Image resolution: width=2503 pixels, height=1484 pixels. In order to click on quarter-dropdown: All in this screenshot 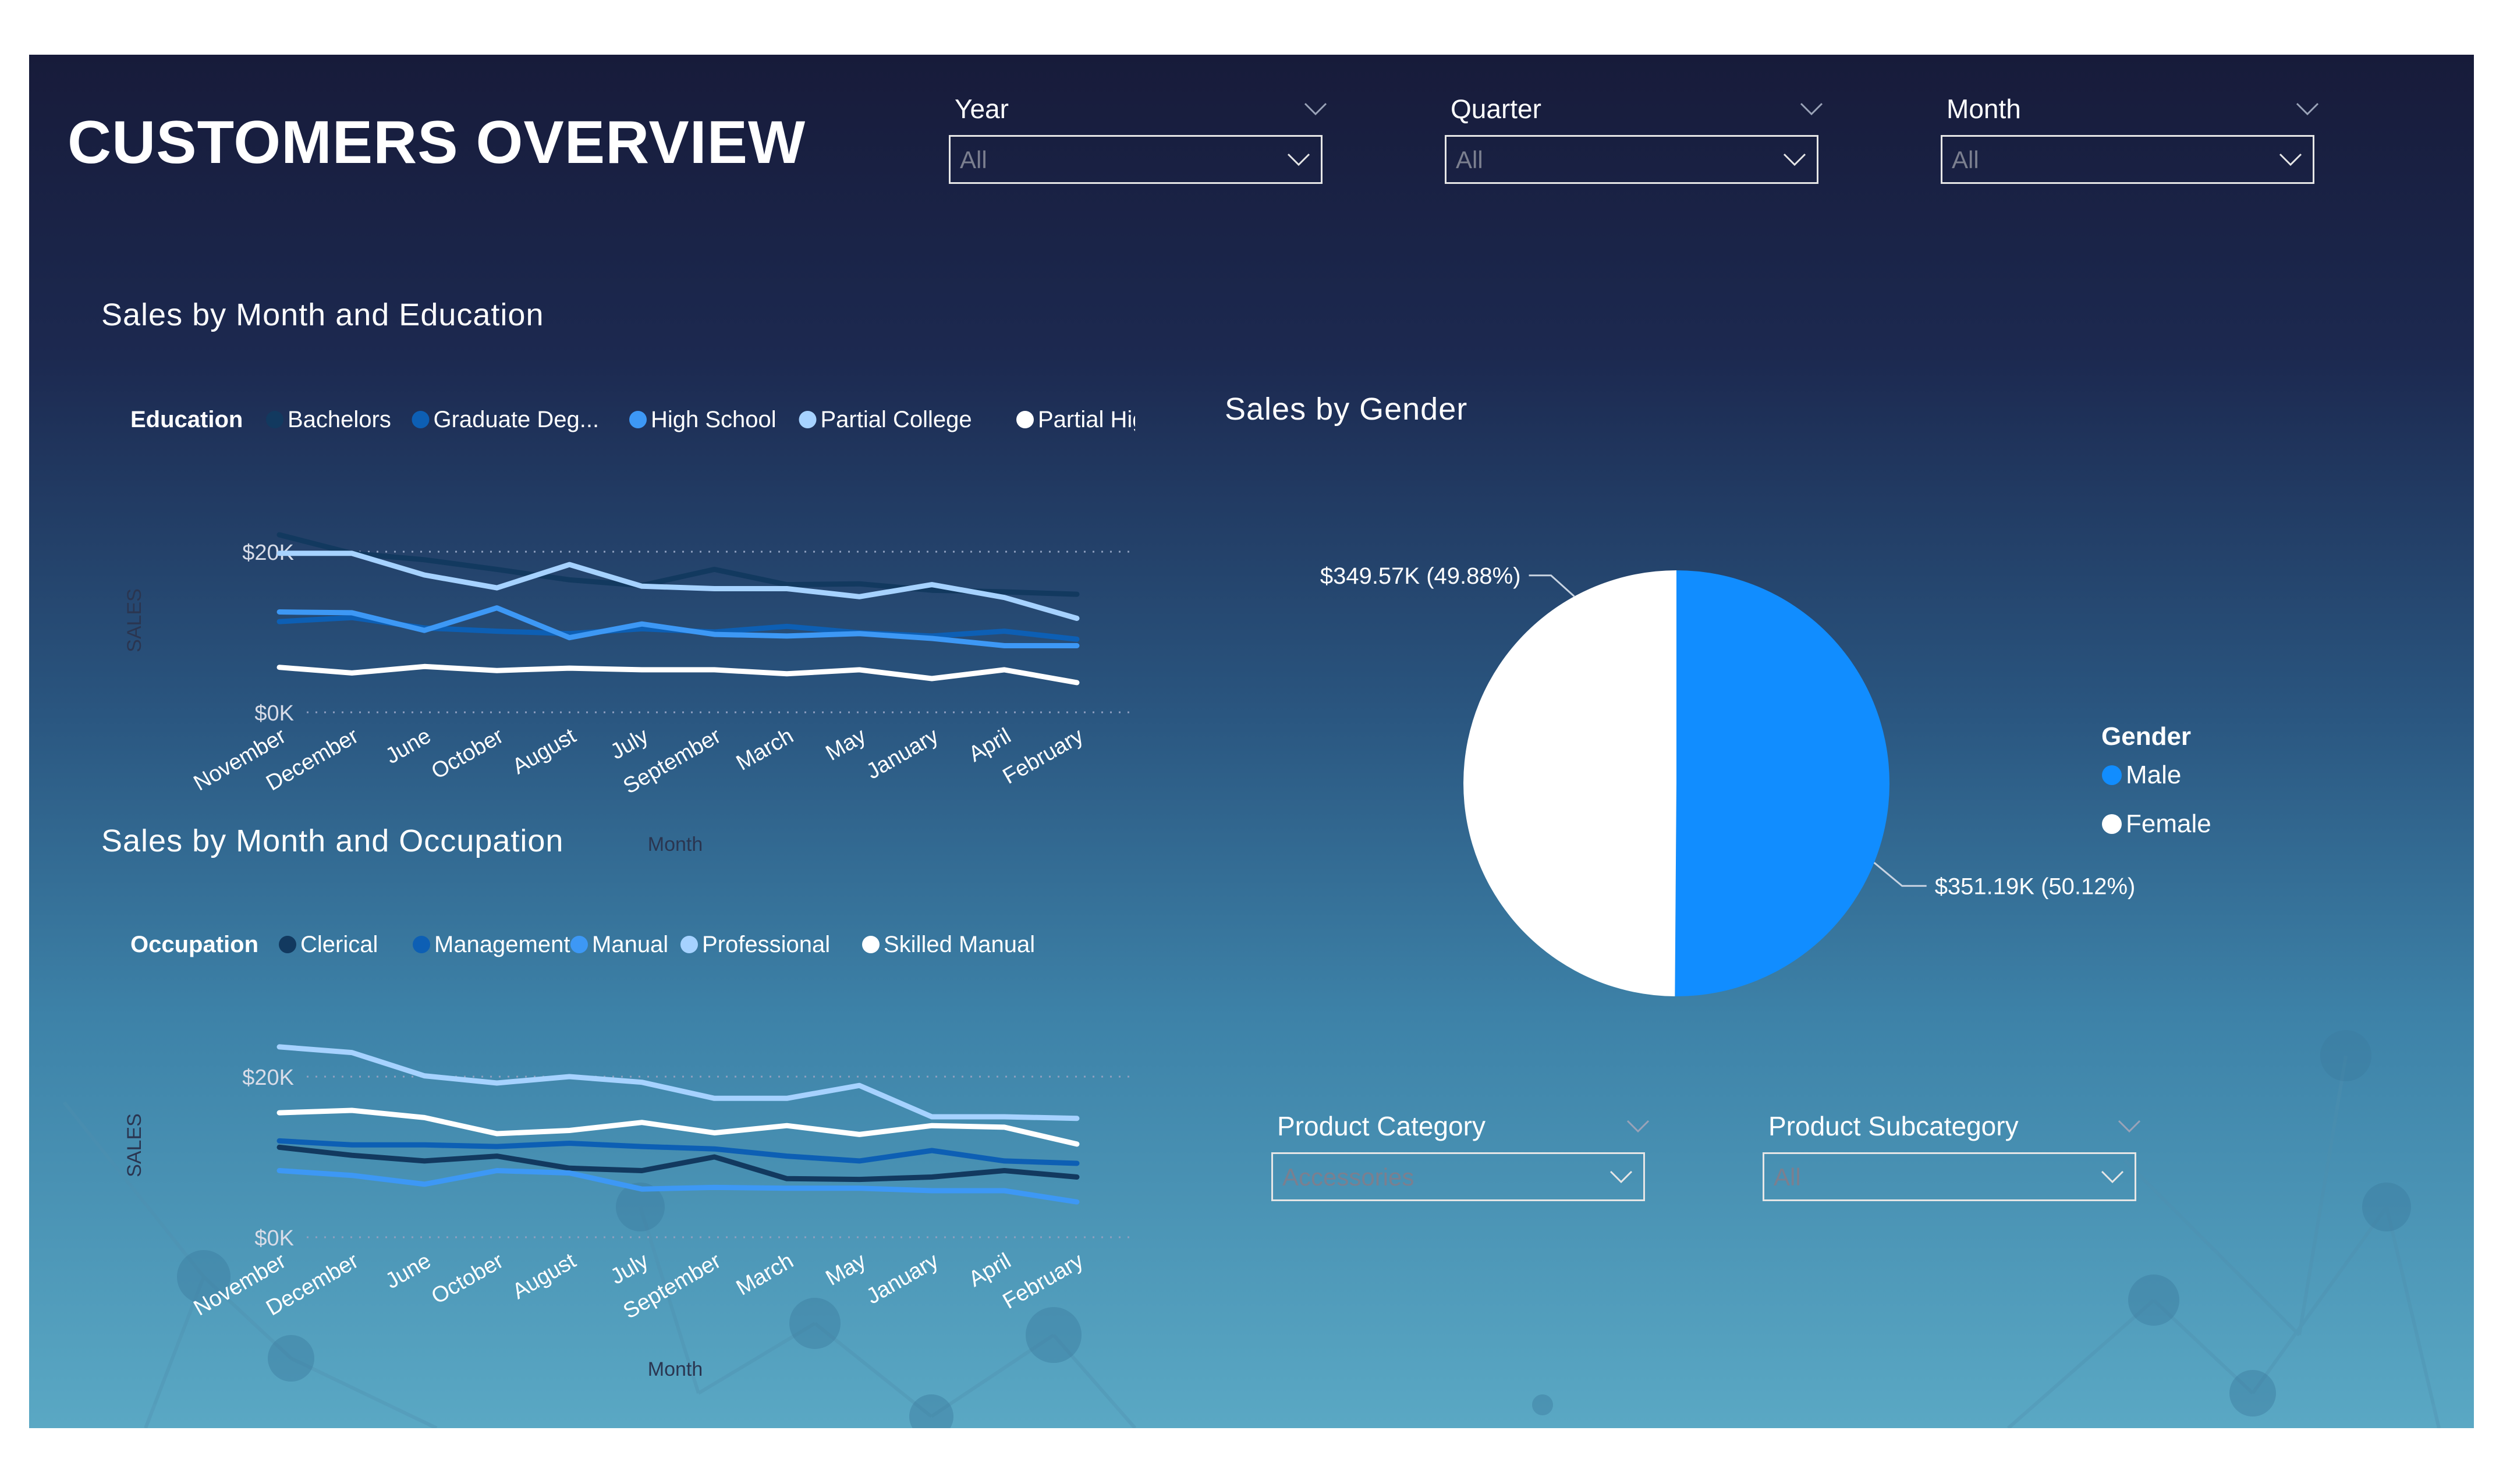, I will do `click(1631, 159)`.